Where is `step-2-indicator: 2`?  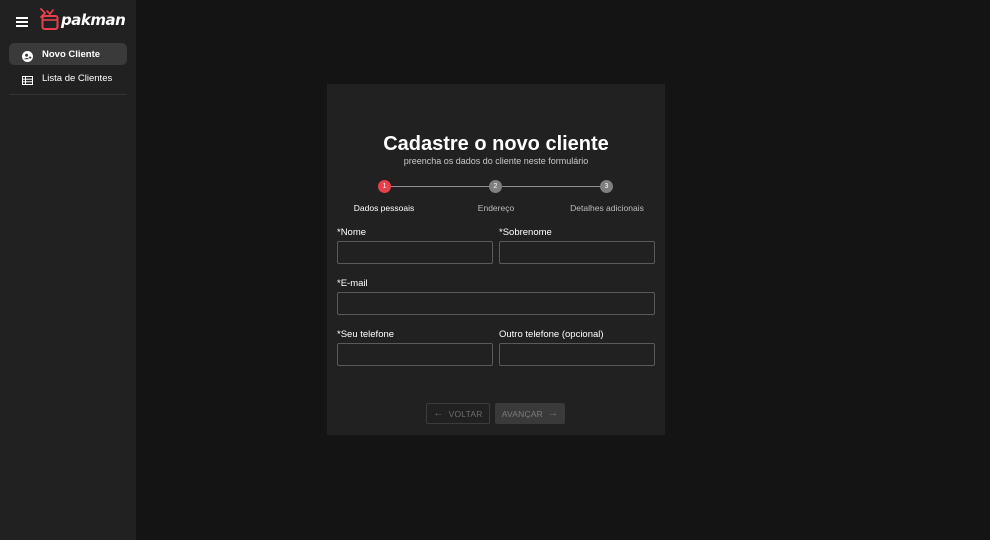
step-2-indicator: 2 is located at coordinates (495, 186).